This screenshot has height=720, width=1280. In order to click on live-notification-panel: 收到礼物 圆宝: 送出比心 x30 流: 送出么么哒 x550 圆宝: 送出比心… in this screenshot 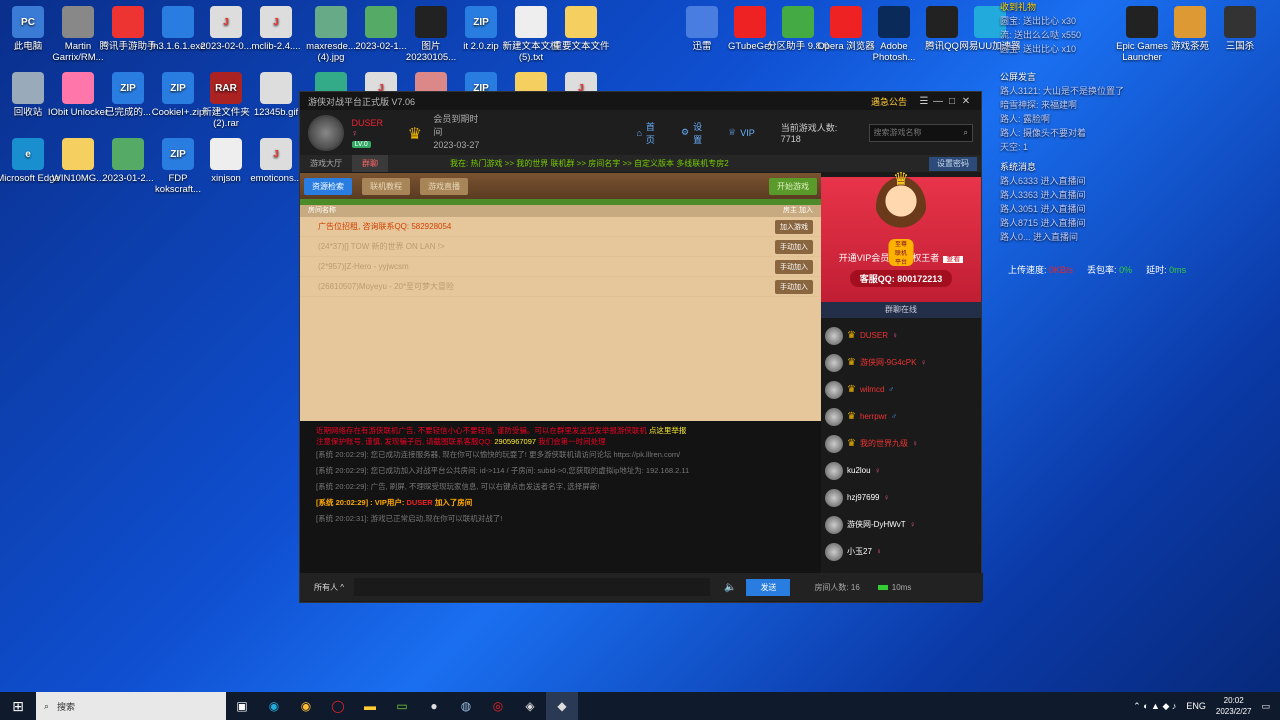, I will do `click(1115, 122)`.